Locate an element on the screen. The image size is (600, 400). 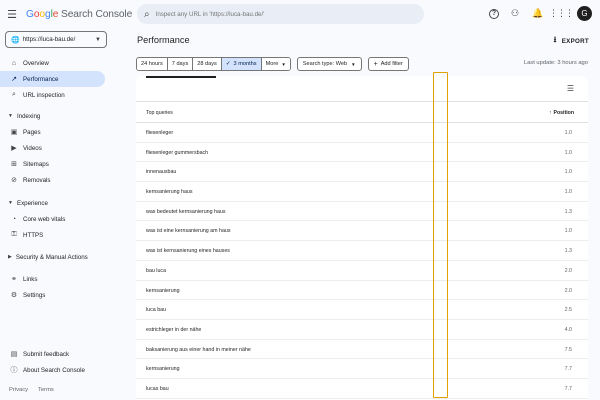
sidebar-item-label: About Search Console is located at coordinates (54, 370).